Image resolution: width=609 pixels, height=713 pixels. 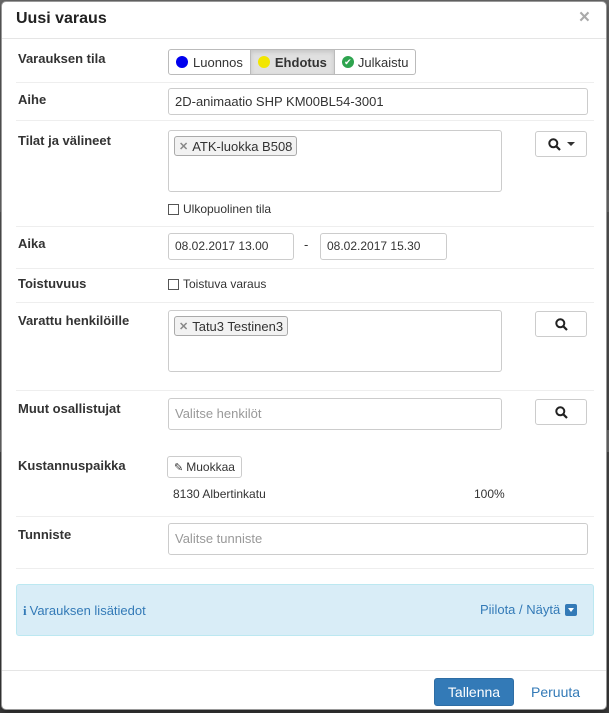 I want to click on status-published-label: Julkaistu, so click(x=383, y=62).